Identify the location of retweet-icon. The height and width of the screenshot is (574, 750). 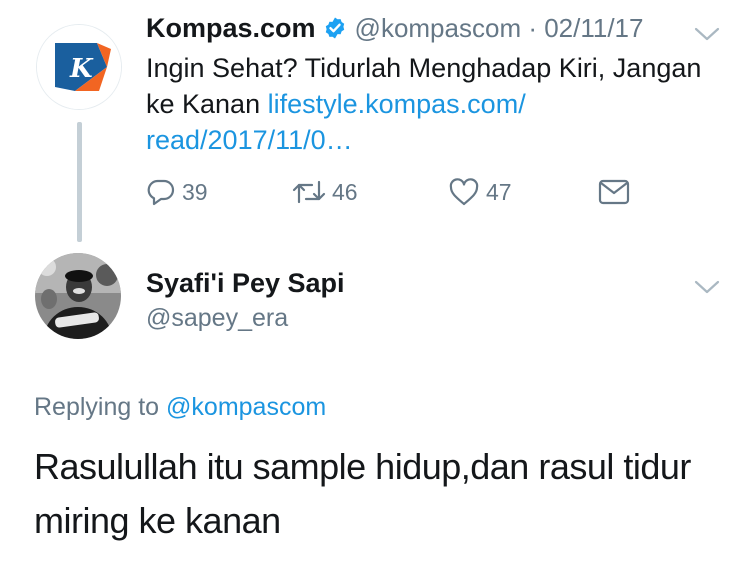
(309, 192).